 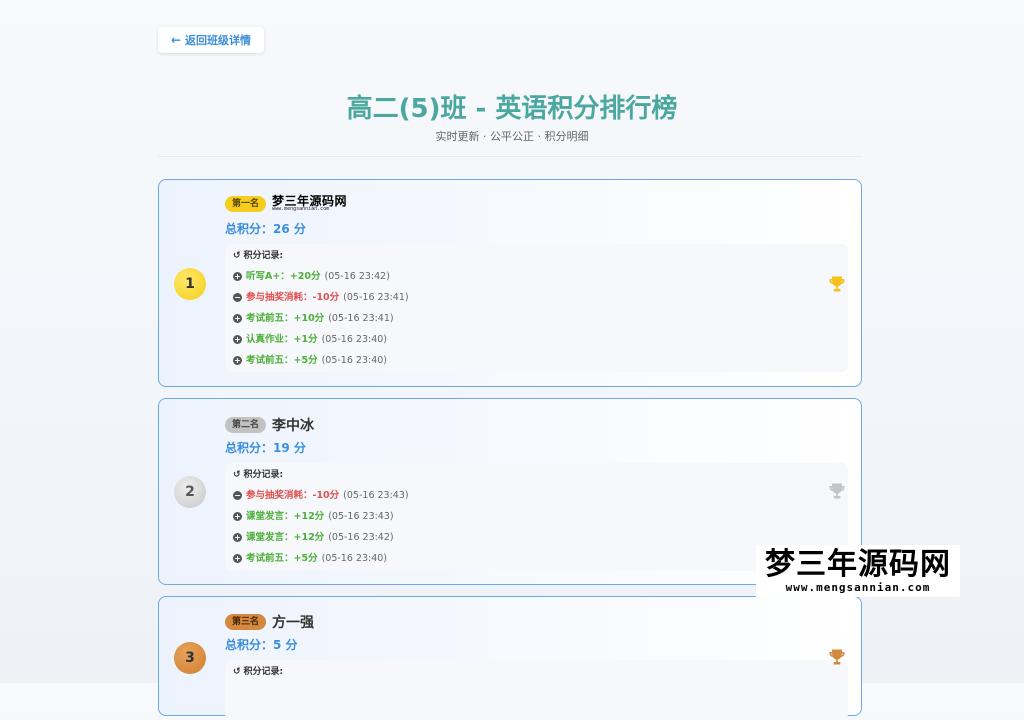 I want to click on arrow-left-icon: ←, so click(x=176, y=40).